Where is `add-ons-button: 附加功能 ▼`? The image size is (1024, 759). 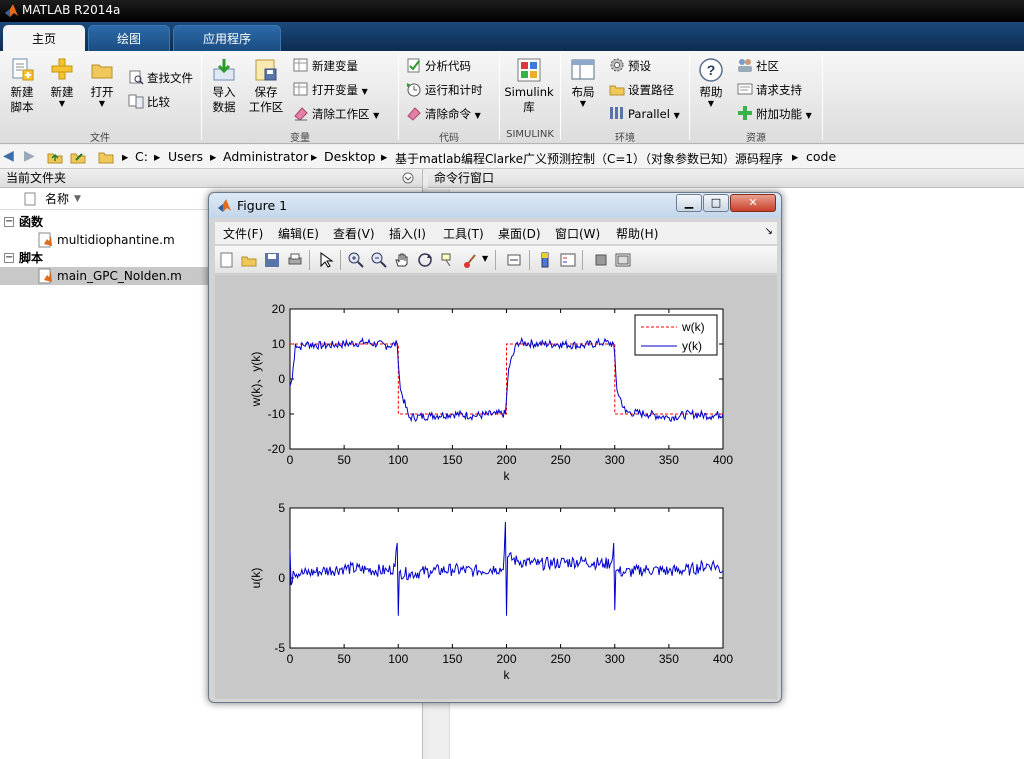 add-ons-button: 附加功能 ▼ is located at coordinates (774, 114).